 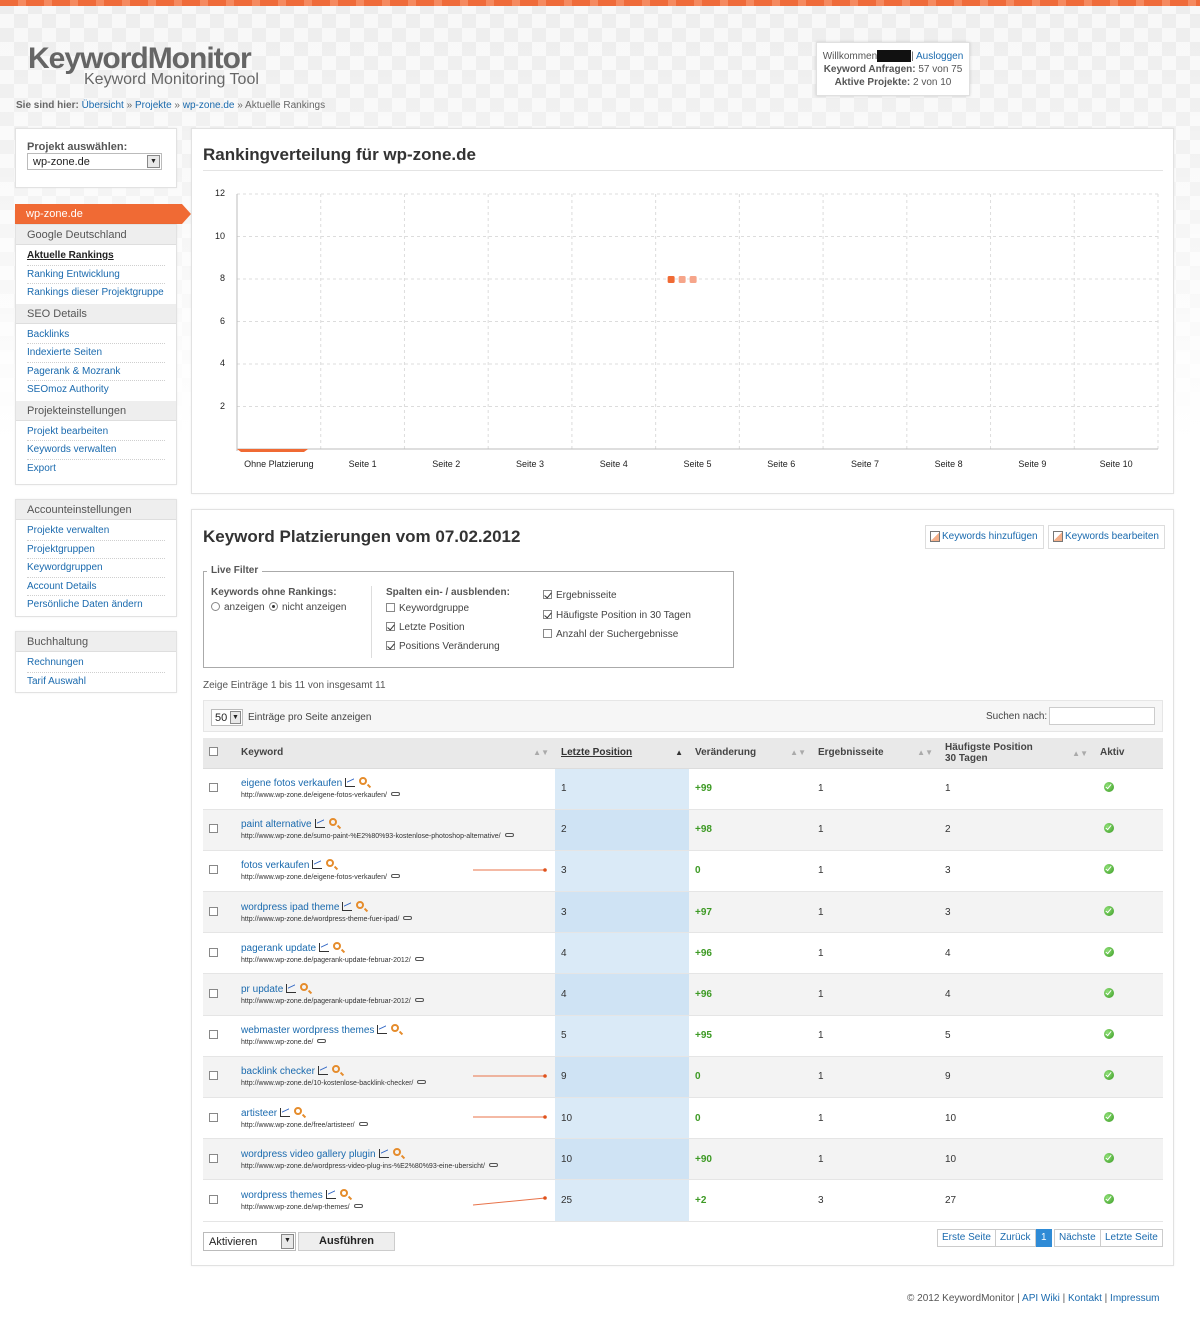 What do you see at coordinates (96, 605) in the screenshot?
I see `sidebar-item-personal-data: Persönliche Daten ändern` at bounding box center [96, 605].